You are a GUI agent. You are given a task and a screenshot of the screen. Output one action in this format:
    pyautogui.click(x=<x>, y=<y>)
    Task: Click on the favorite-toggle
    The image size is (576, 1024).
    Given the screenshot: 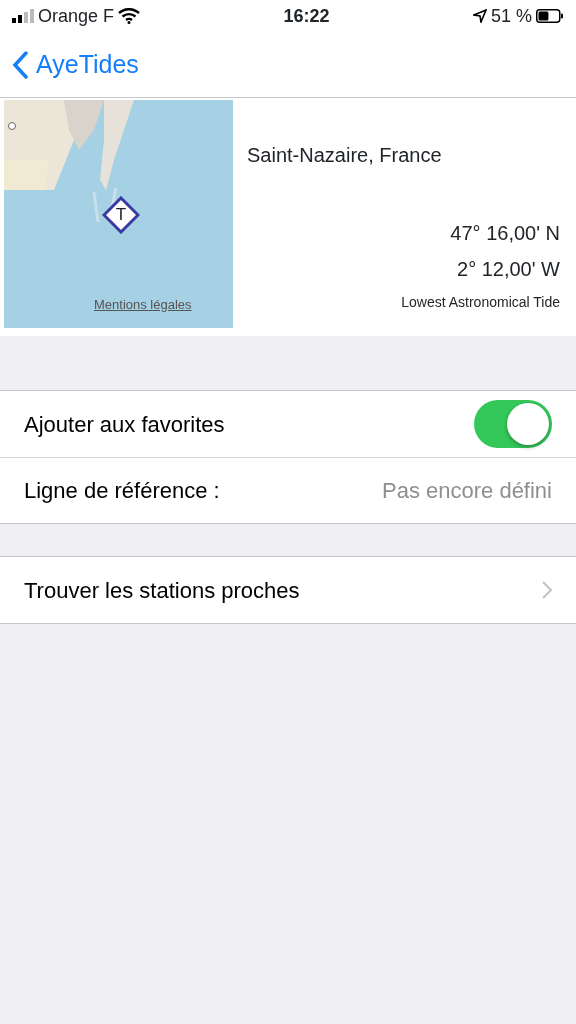 What is the action you would take?
    pyautogui.click(x=513, y=424)
    